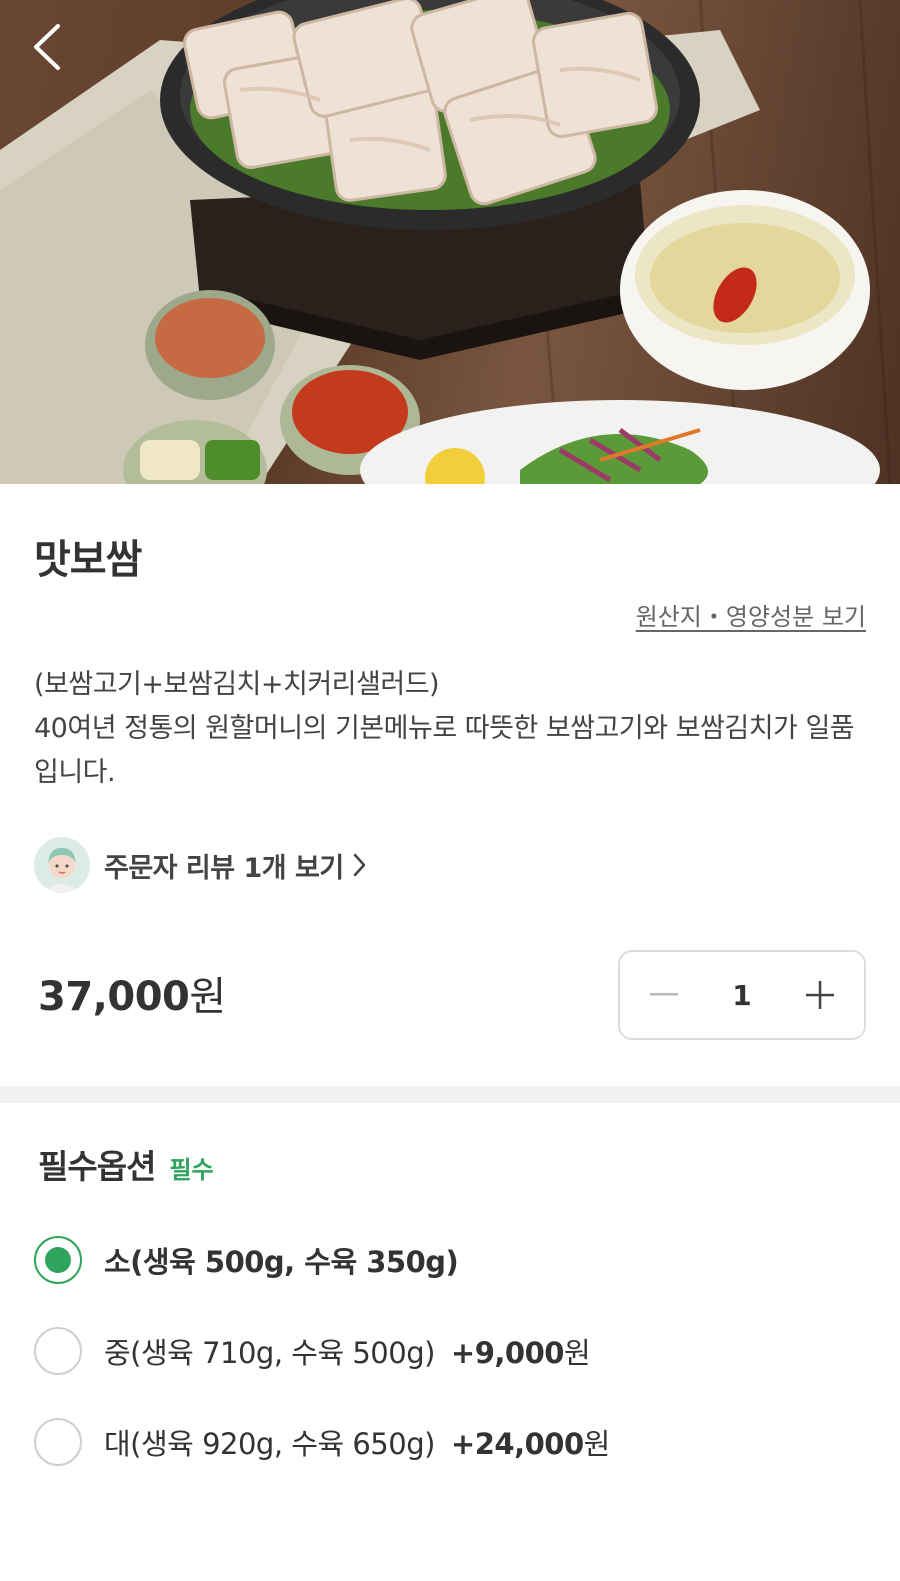  I want to click on required-badge: 필수, so click(191, 1170).